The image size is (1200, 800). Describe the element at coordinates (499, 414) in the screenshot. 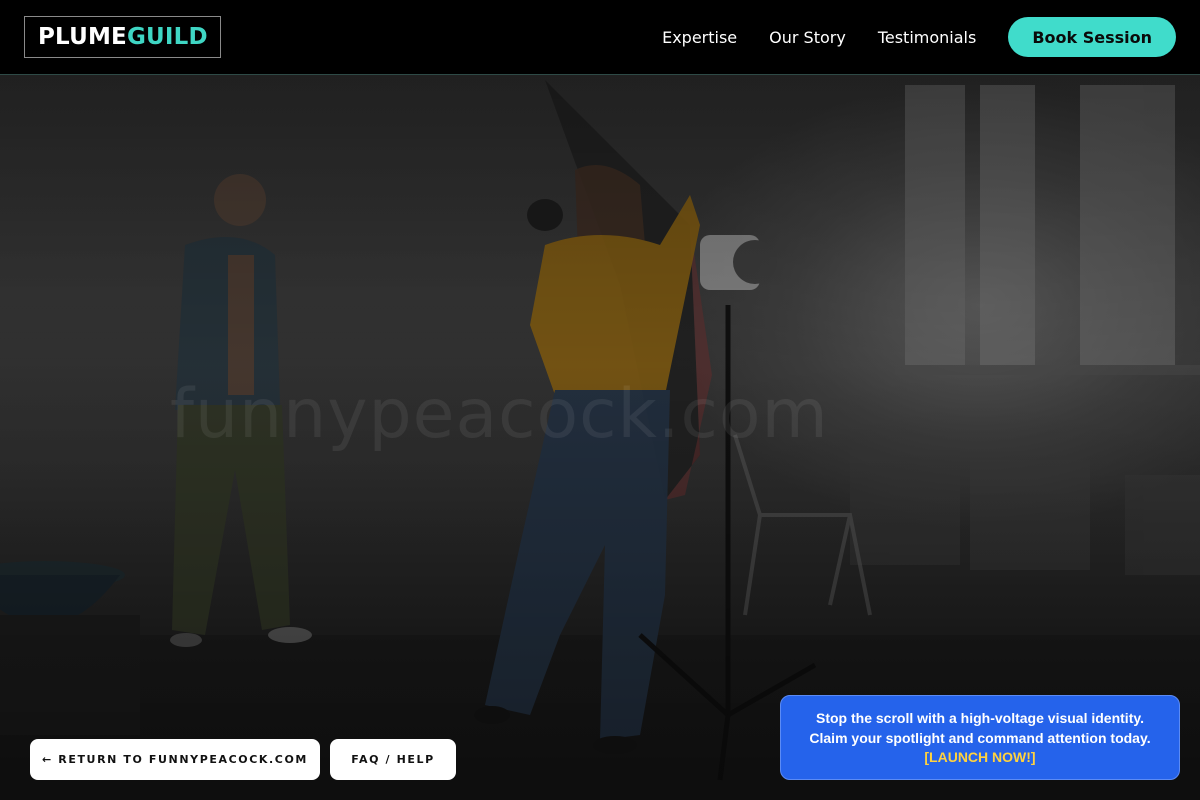

I see `watermark-text: funnypeacock.com` at that location.